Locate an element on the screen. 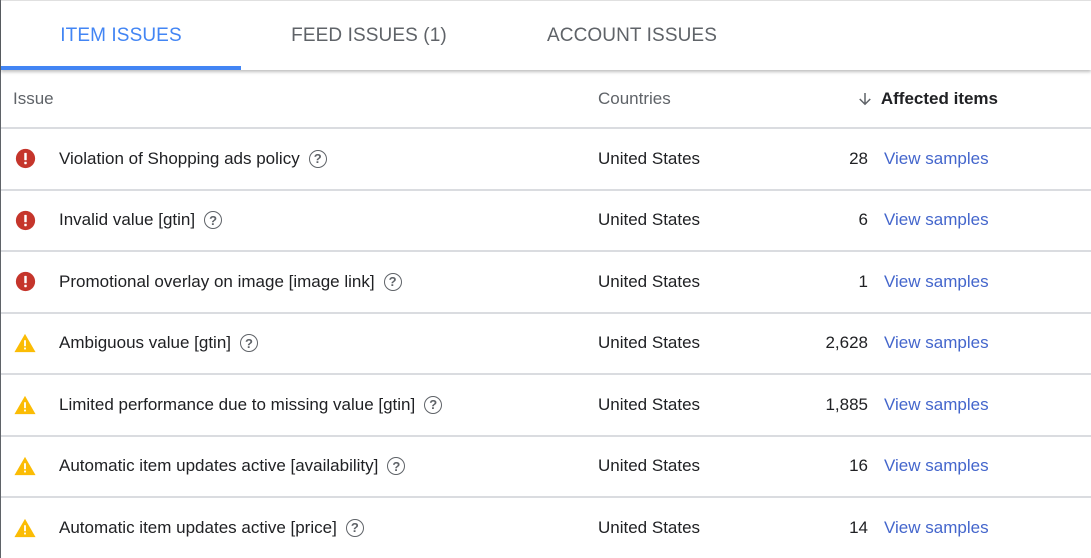  affected-count: 1,885 is located at coordinates (846, 404).